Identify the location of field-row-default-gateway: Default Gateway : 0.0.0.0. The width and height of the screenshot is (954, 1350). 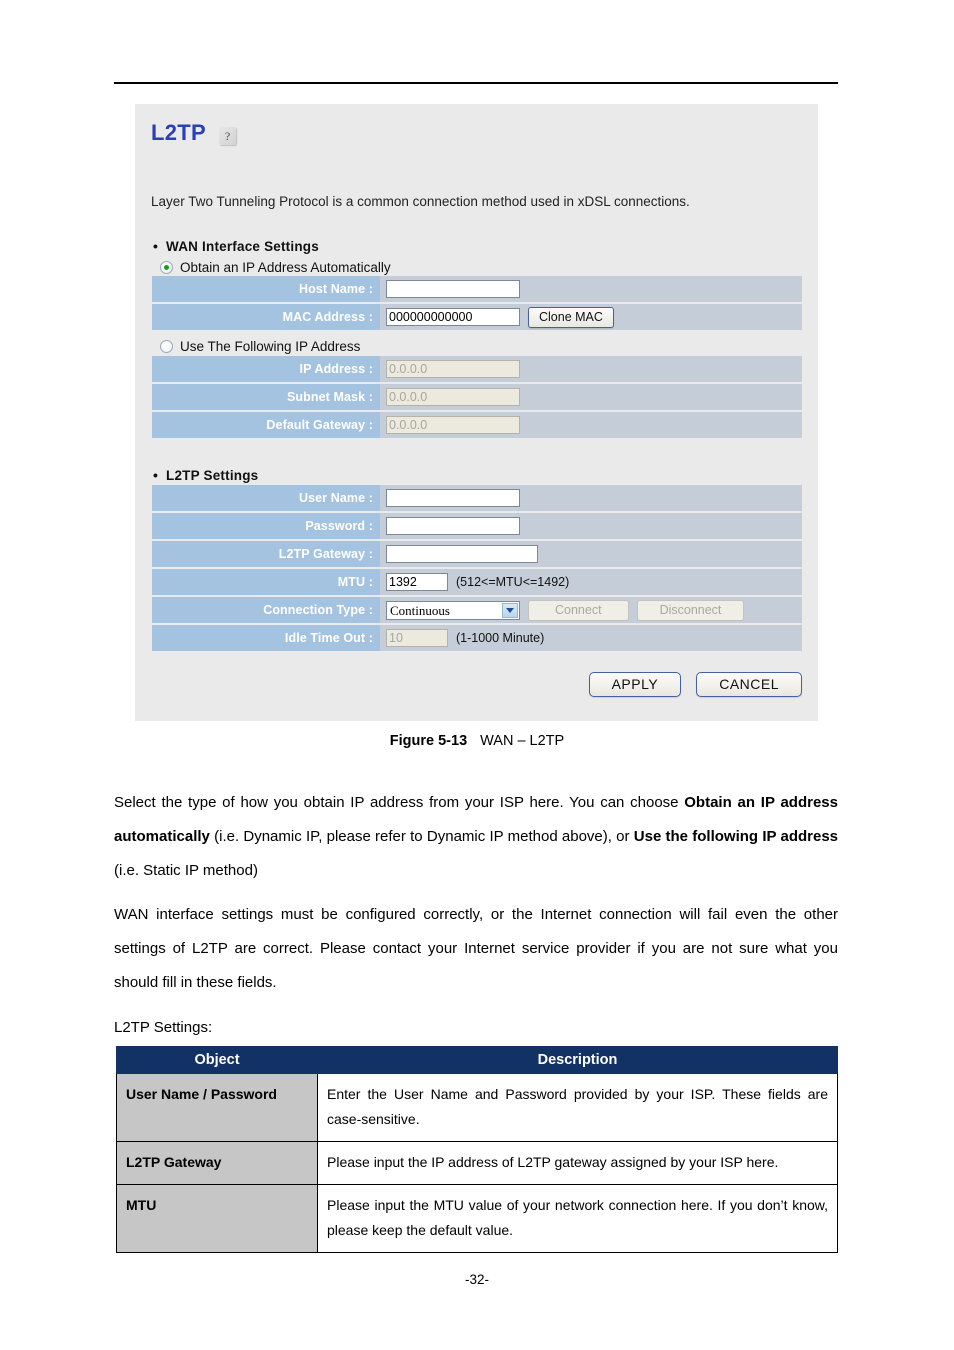
(477, 425).